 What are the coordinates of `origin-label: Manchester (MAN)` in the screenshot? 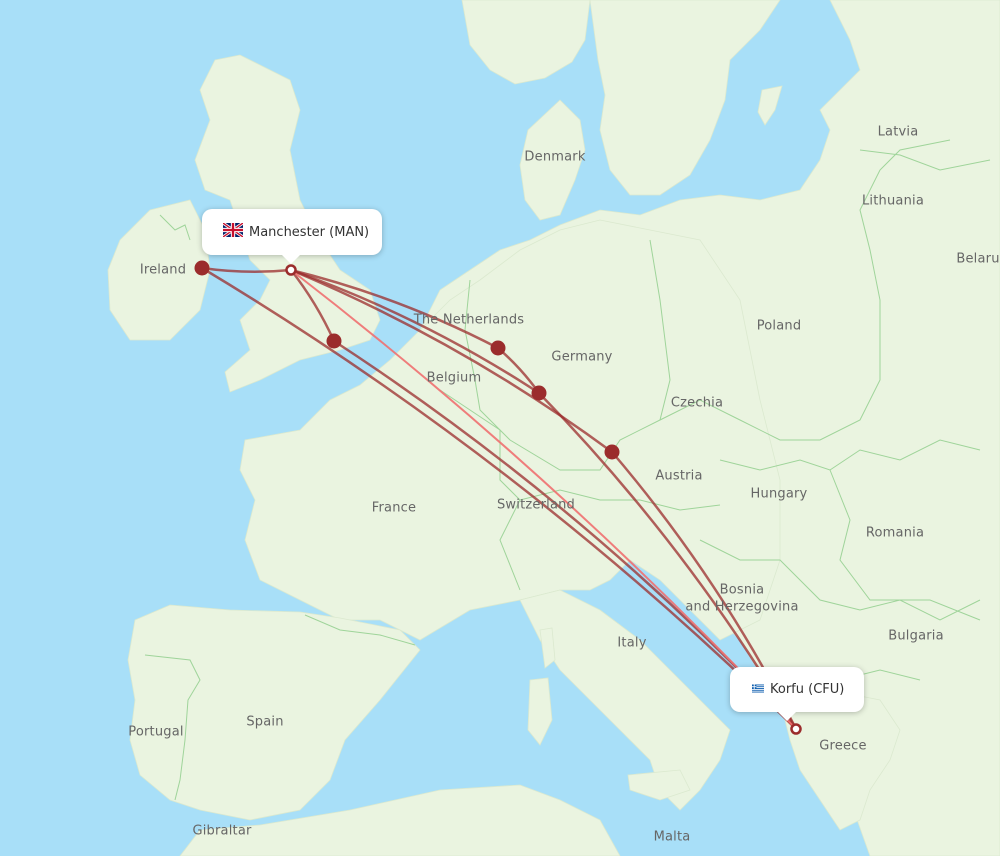 It's located at (309, 232).